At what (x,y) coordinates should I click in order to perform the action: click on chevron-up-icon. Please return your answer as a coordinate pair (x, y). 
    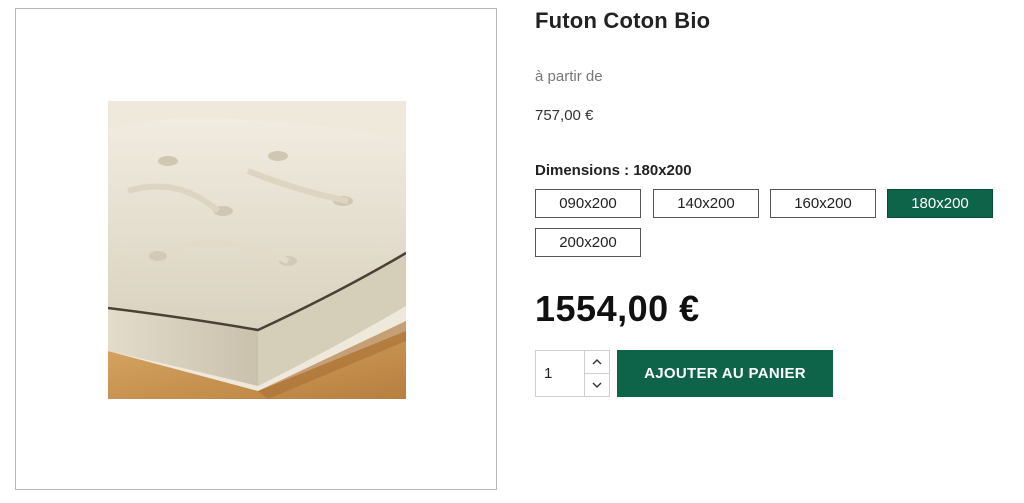
    Looking at the image, I should click on (597, 362).